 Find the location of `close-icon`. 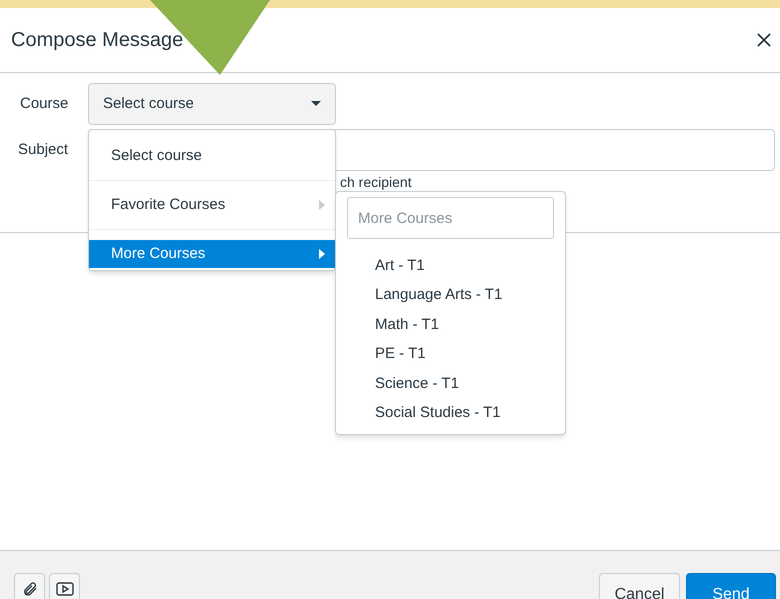

close-icon is located at coordinates (764, 40).